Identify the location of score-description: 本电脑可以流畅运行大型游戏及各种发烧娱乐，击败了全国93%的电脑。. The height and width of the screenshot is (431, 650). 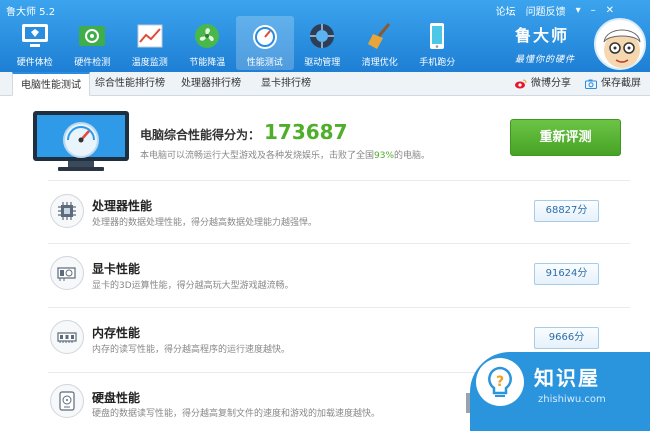
(285, 154).